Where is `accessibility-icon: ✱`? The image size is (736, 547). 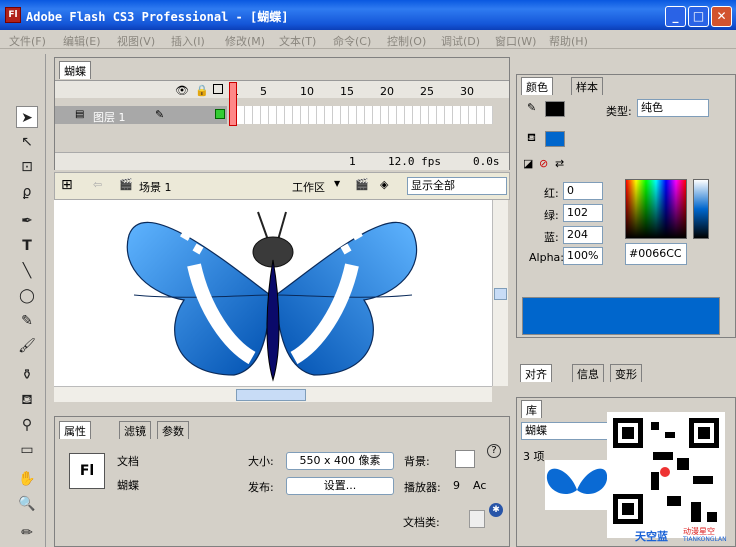
accessibility-icon: ✱ is located at coordinates (496, 510).